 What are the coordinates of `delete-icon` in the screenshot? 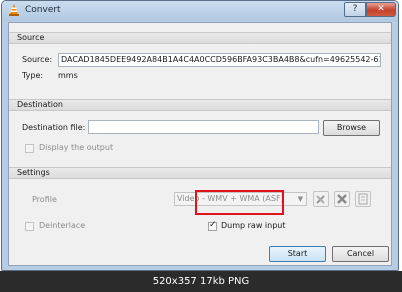 It's located at (342, 199).